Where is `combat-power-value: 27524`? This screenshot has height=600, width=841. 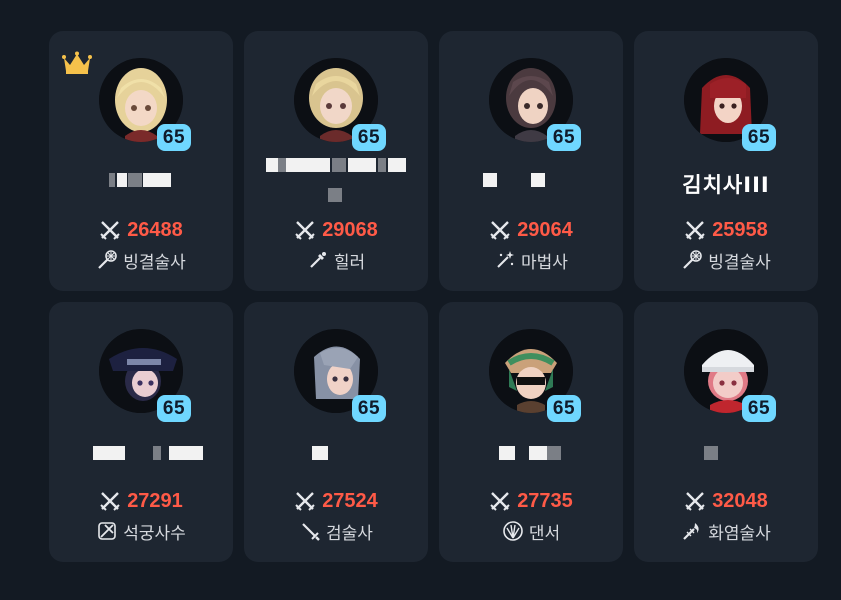 combat-power-value: 27524 is located at coordinates (350, 500).